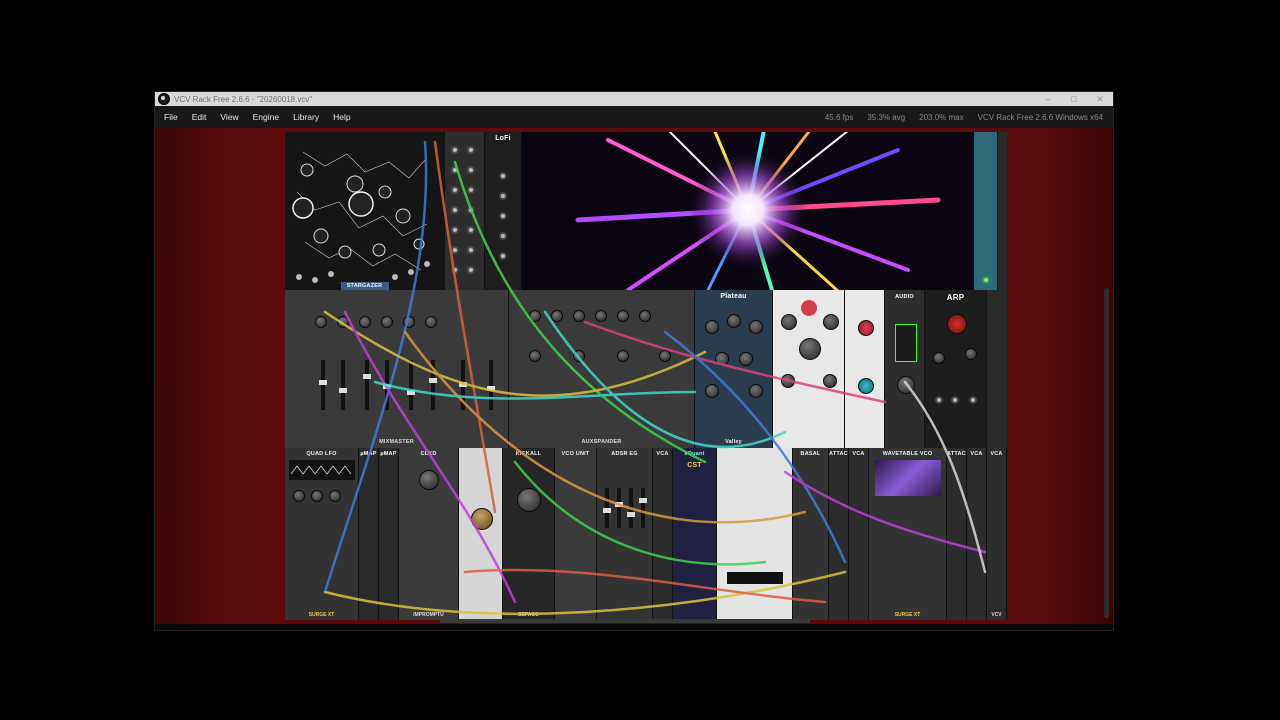 This screenshot has width=1280, height=720. Describe the element at coordinates (601, 442) in the screenshot. I see `auxspander-label: AUXSPANDER` at that location.